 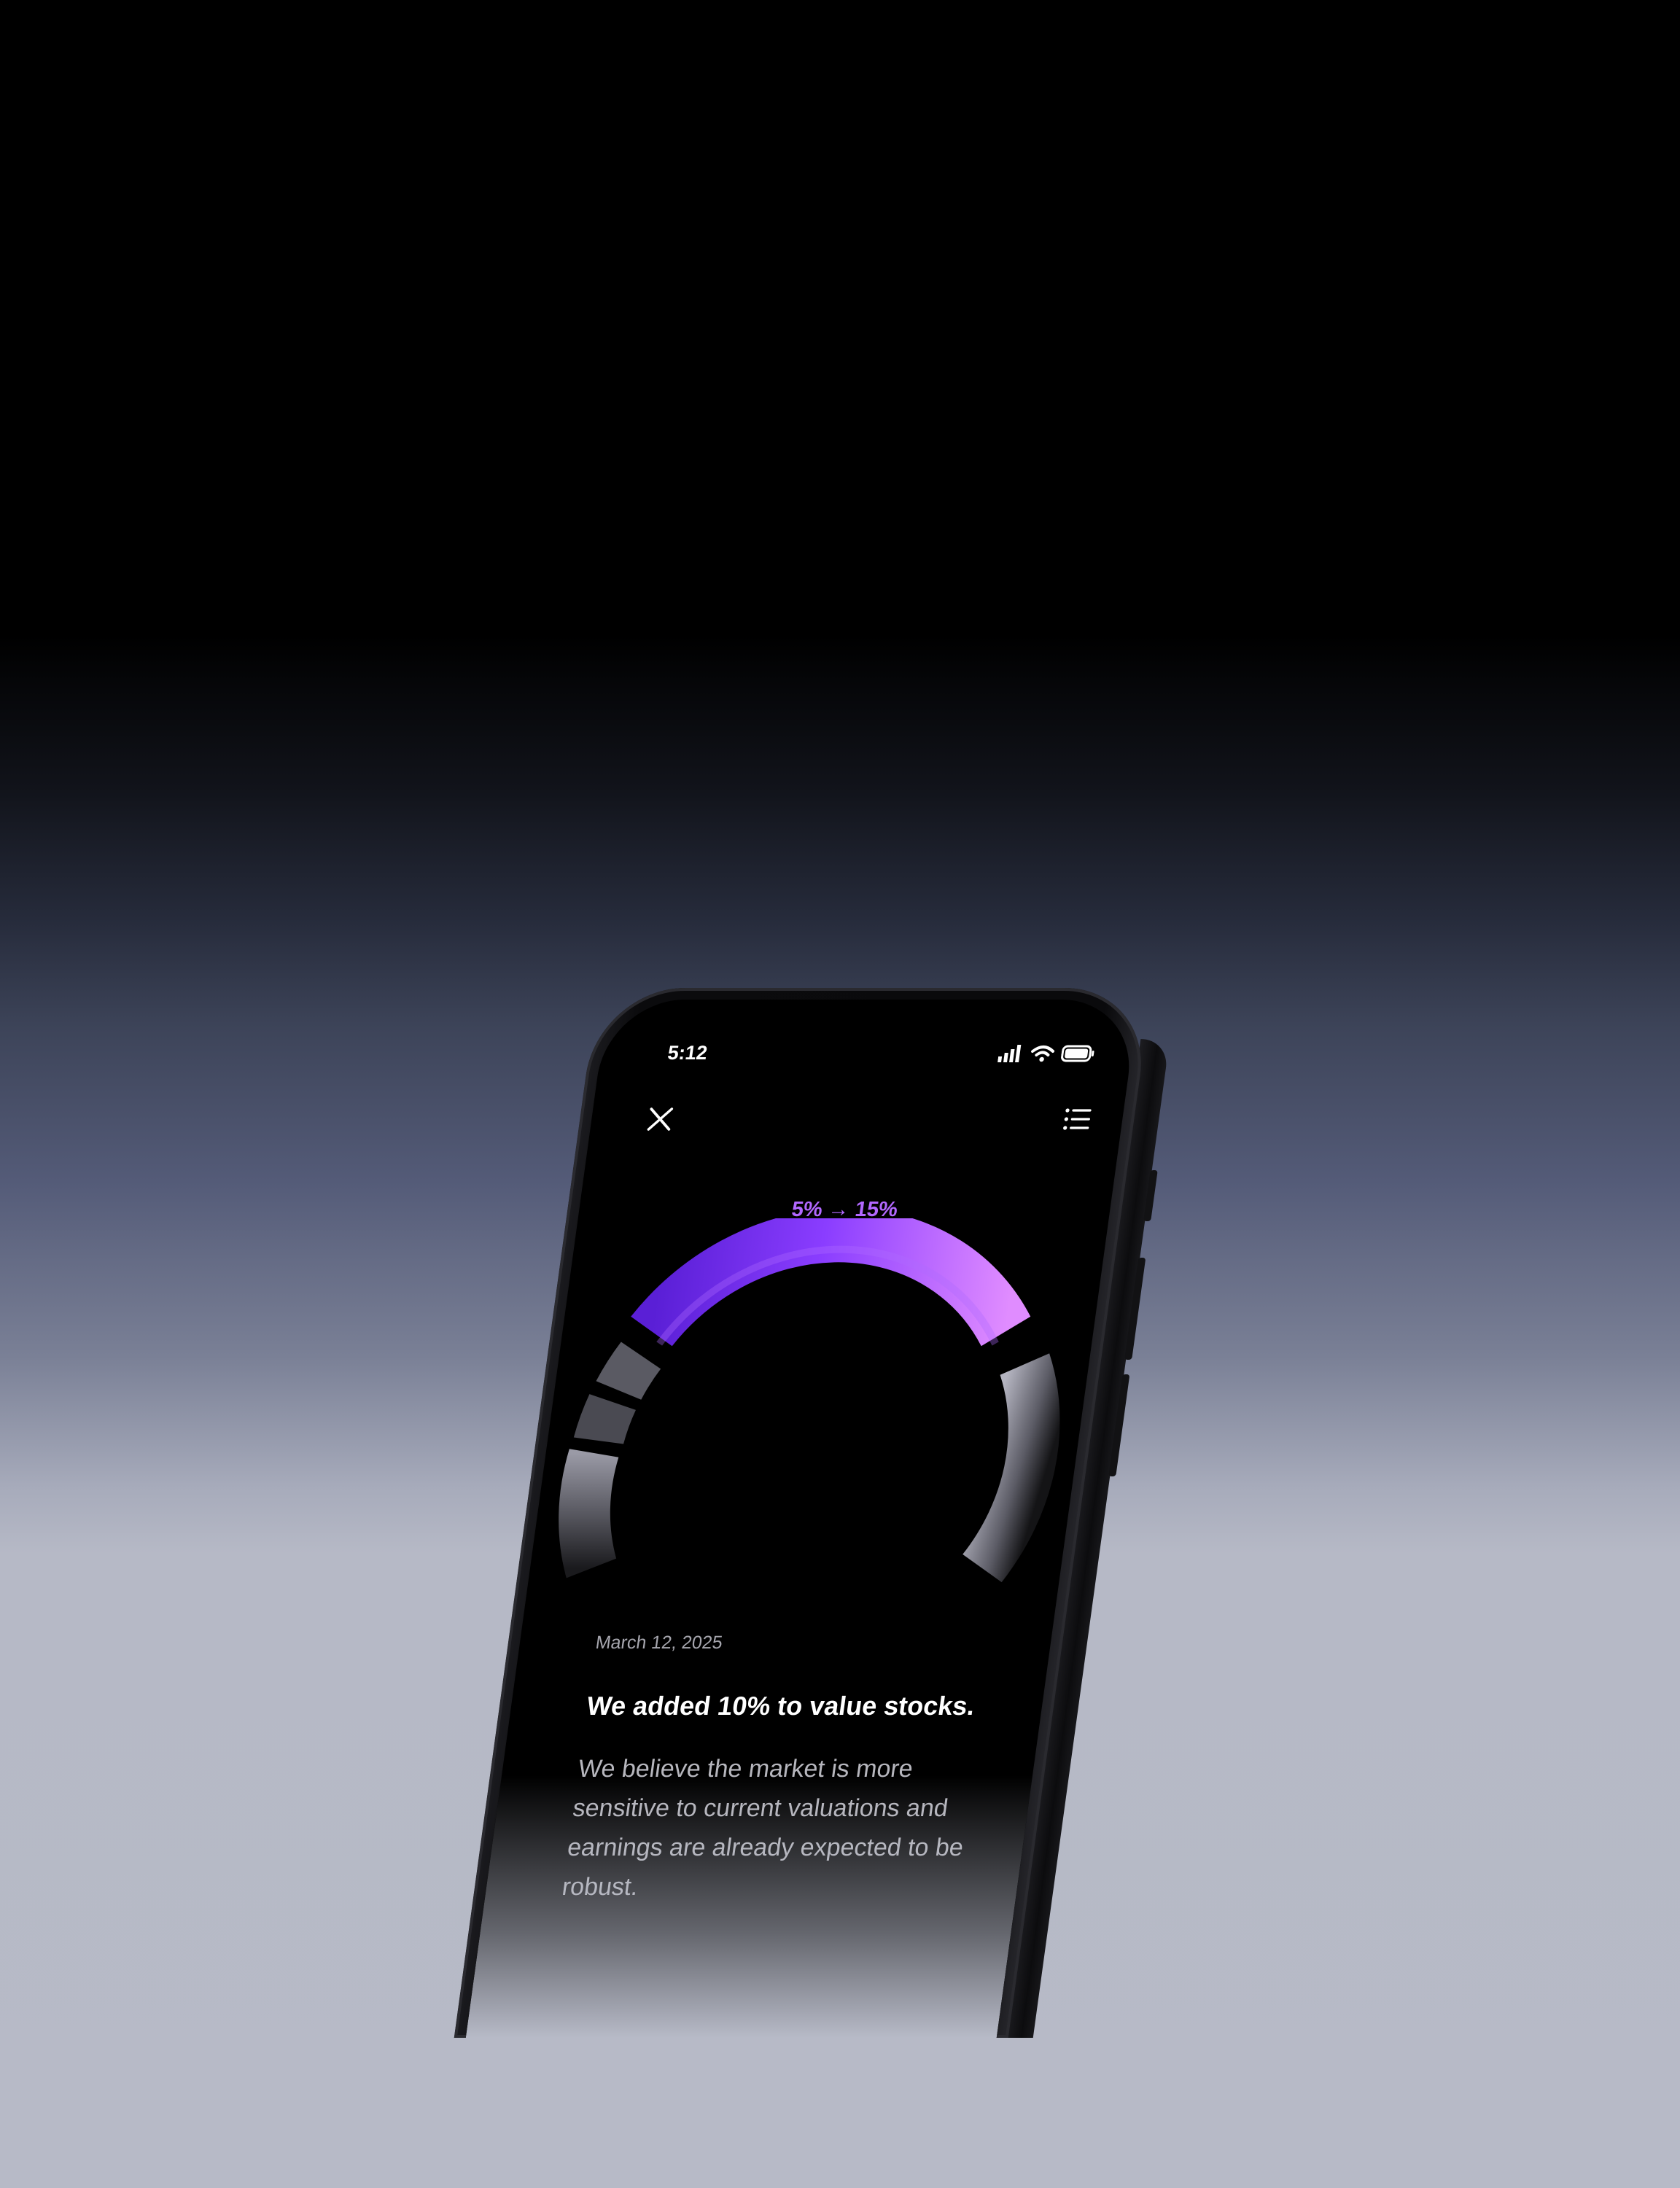 What do you see at coordinates (781, 1706) in the screenshot?
I see `update-headline: We added 10% to value stocks.` at bounding box center [781, 1706].